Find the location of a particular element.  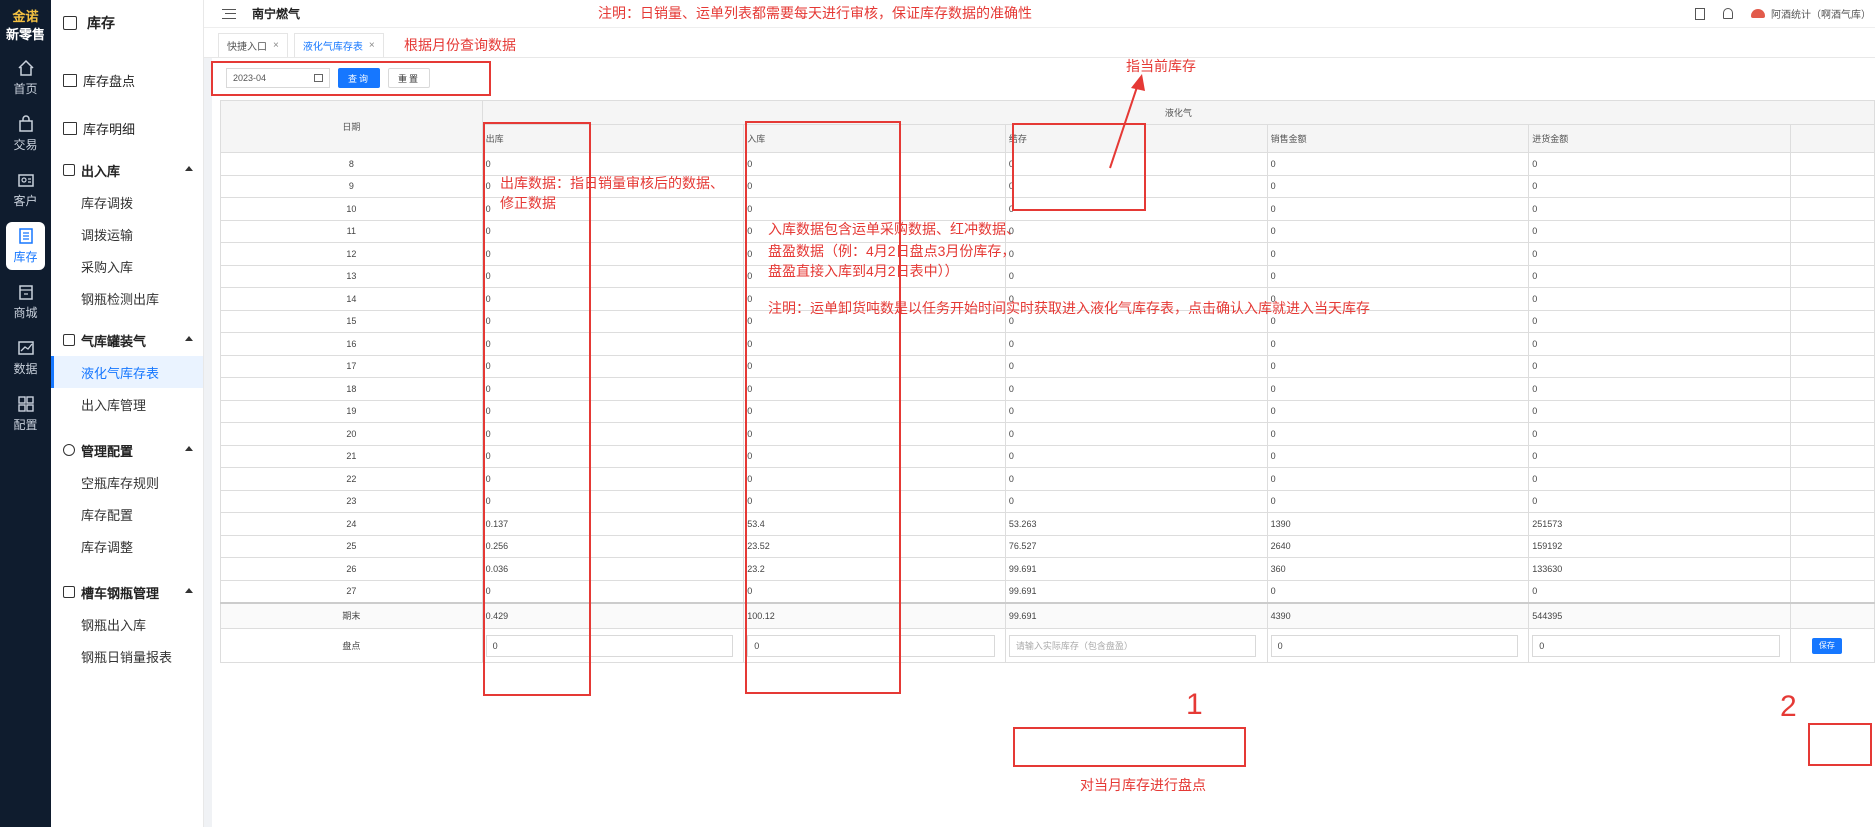

sidebar-group-in-out: 出入库 is located at coordinates (127, 170).